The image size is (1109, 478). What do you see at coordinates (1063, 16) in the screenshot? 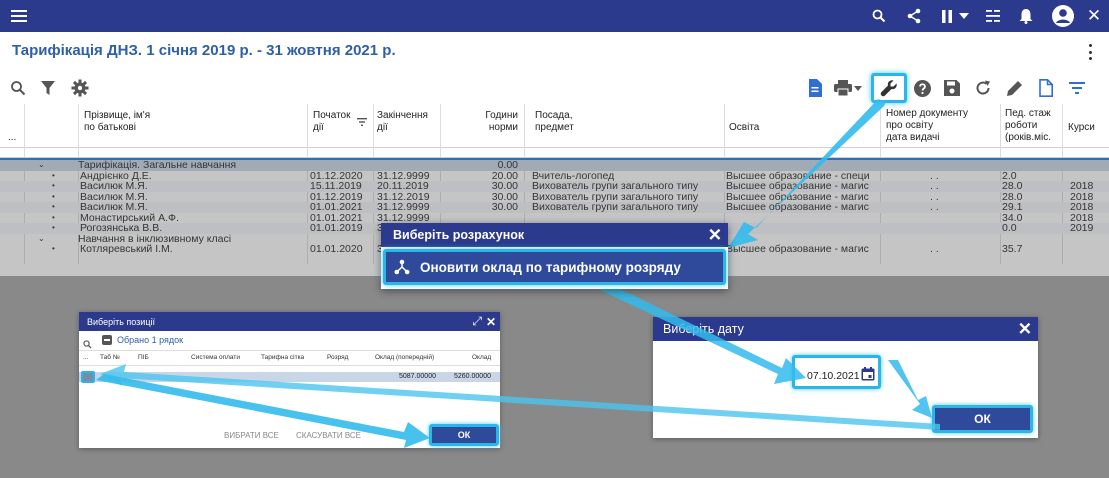
I see `account-icon` at bounding box center [1063, 16].